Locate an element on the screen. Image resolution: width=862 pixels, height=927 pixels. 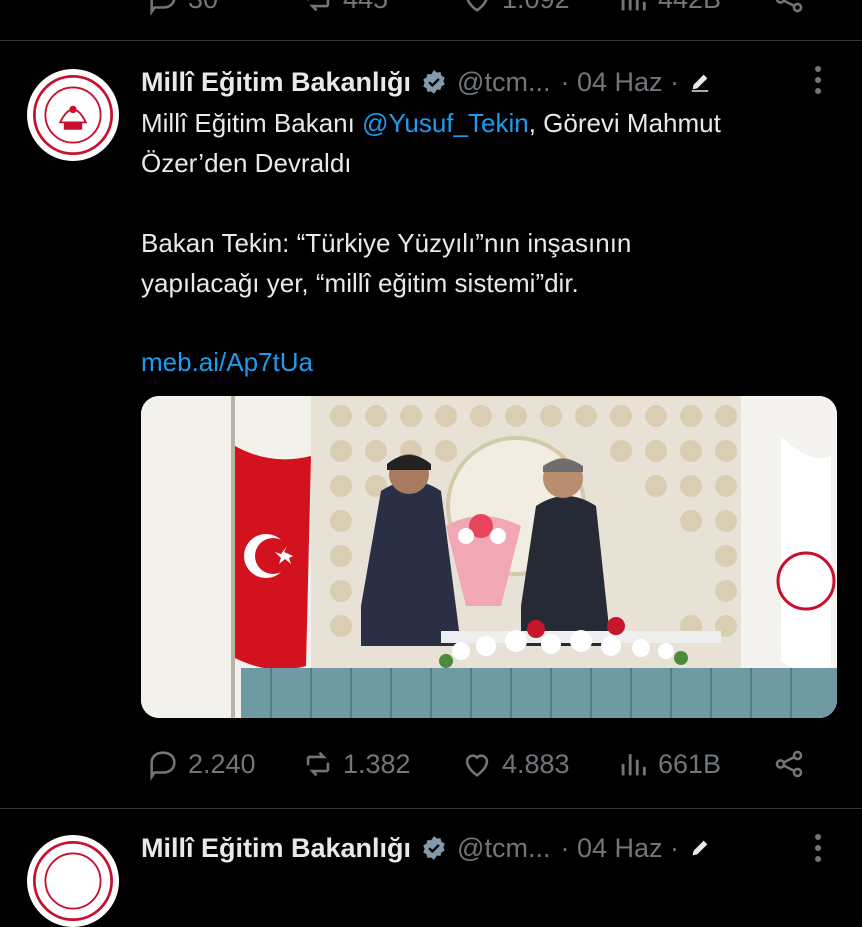
text-prefix: Millî Eğitim Bakanı is located at coordinates (252, 123).